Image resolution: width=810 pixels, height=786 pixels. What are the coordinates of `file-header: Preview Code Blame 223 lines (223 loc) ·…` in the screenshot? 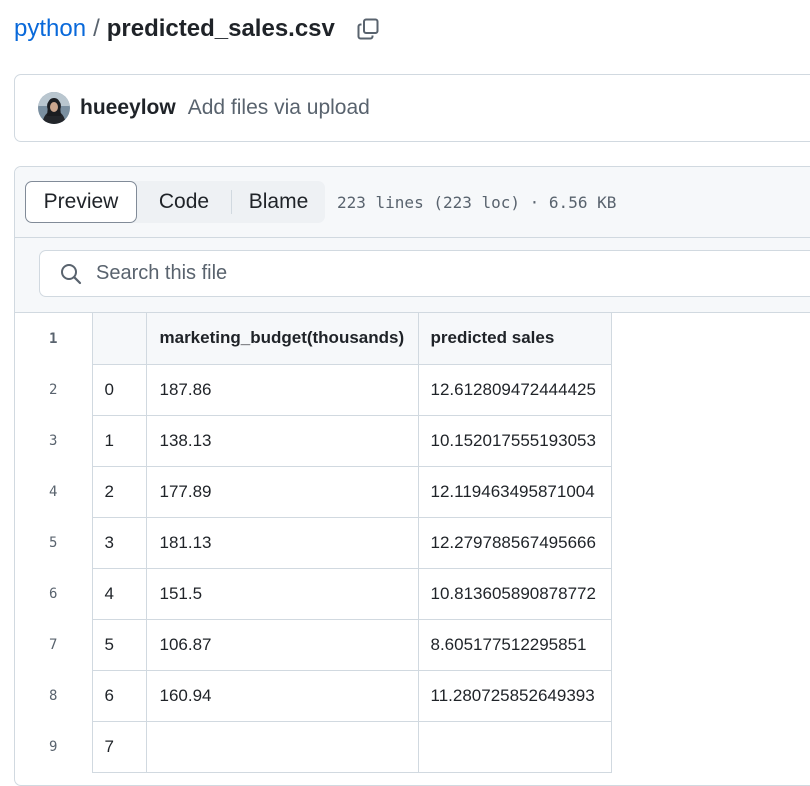 It's located at (412, 202).